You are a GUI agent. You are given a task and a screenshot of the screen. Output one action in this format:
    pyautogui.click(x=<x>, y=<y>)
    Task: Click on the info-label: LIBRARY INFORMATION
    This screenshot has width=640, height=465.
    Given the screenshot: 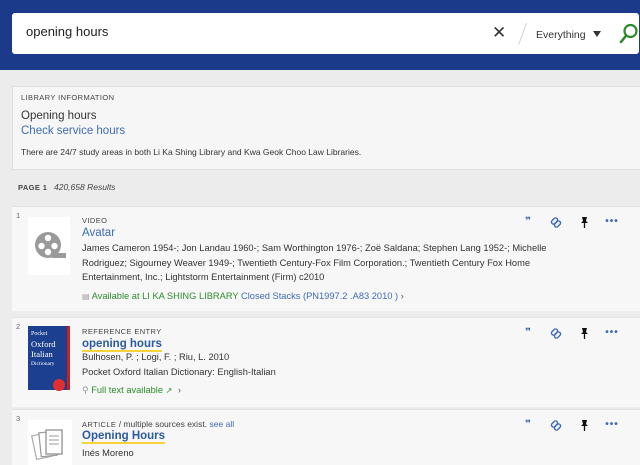 What is the action you would take?
    pyautogui.click(x=68, y=97)
    